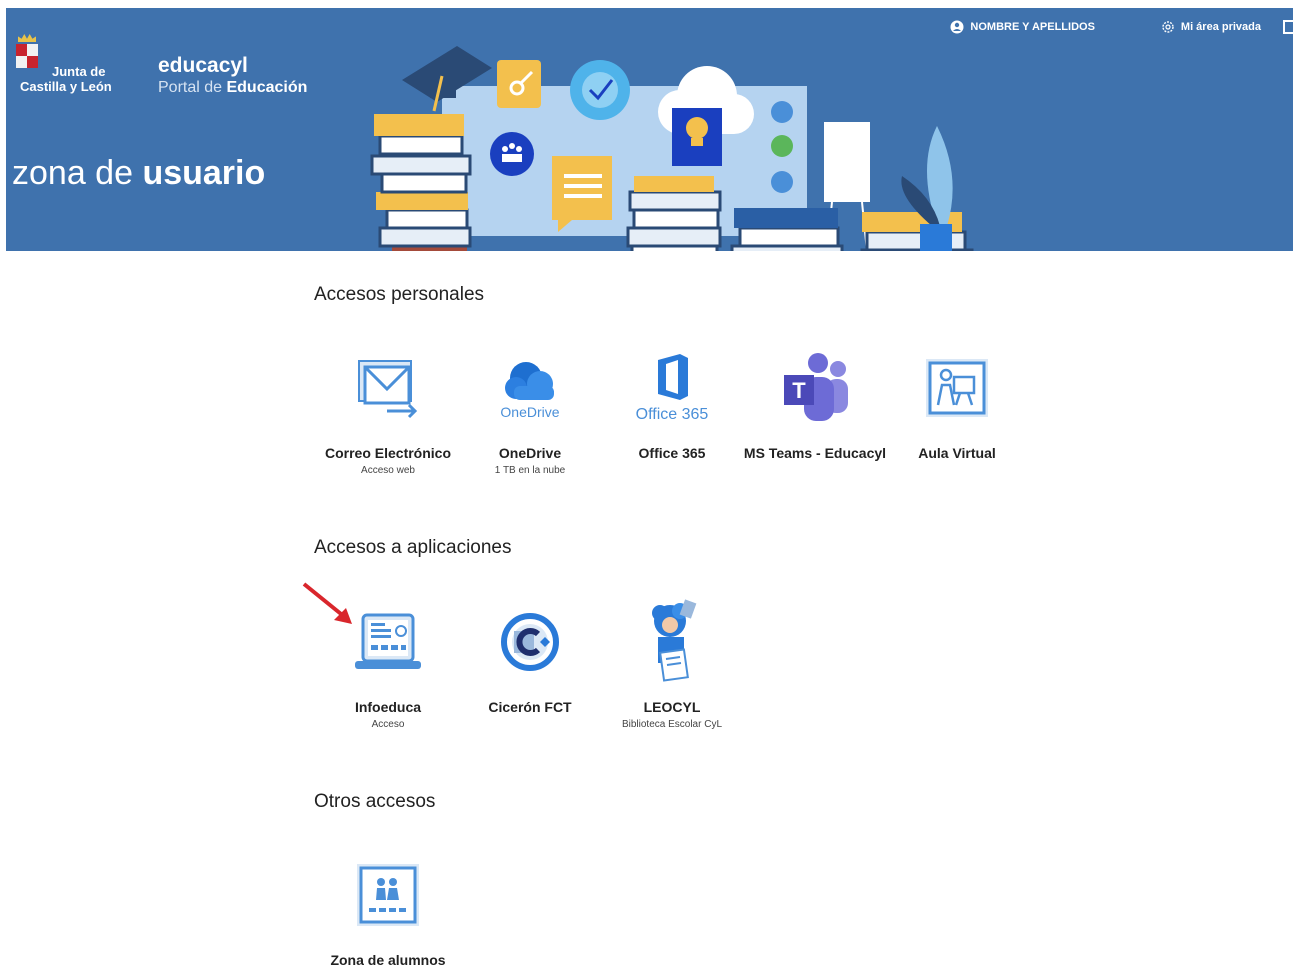 The height and width of the screenshot is (972, 1293). Describe the element at coordinates (674, 640) in the screenshot. I see `leocyl-icon` at that location.